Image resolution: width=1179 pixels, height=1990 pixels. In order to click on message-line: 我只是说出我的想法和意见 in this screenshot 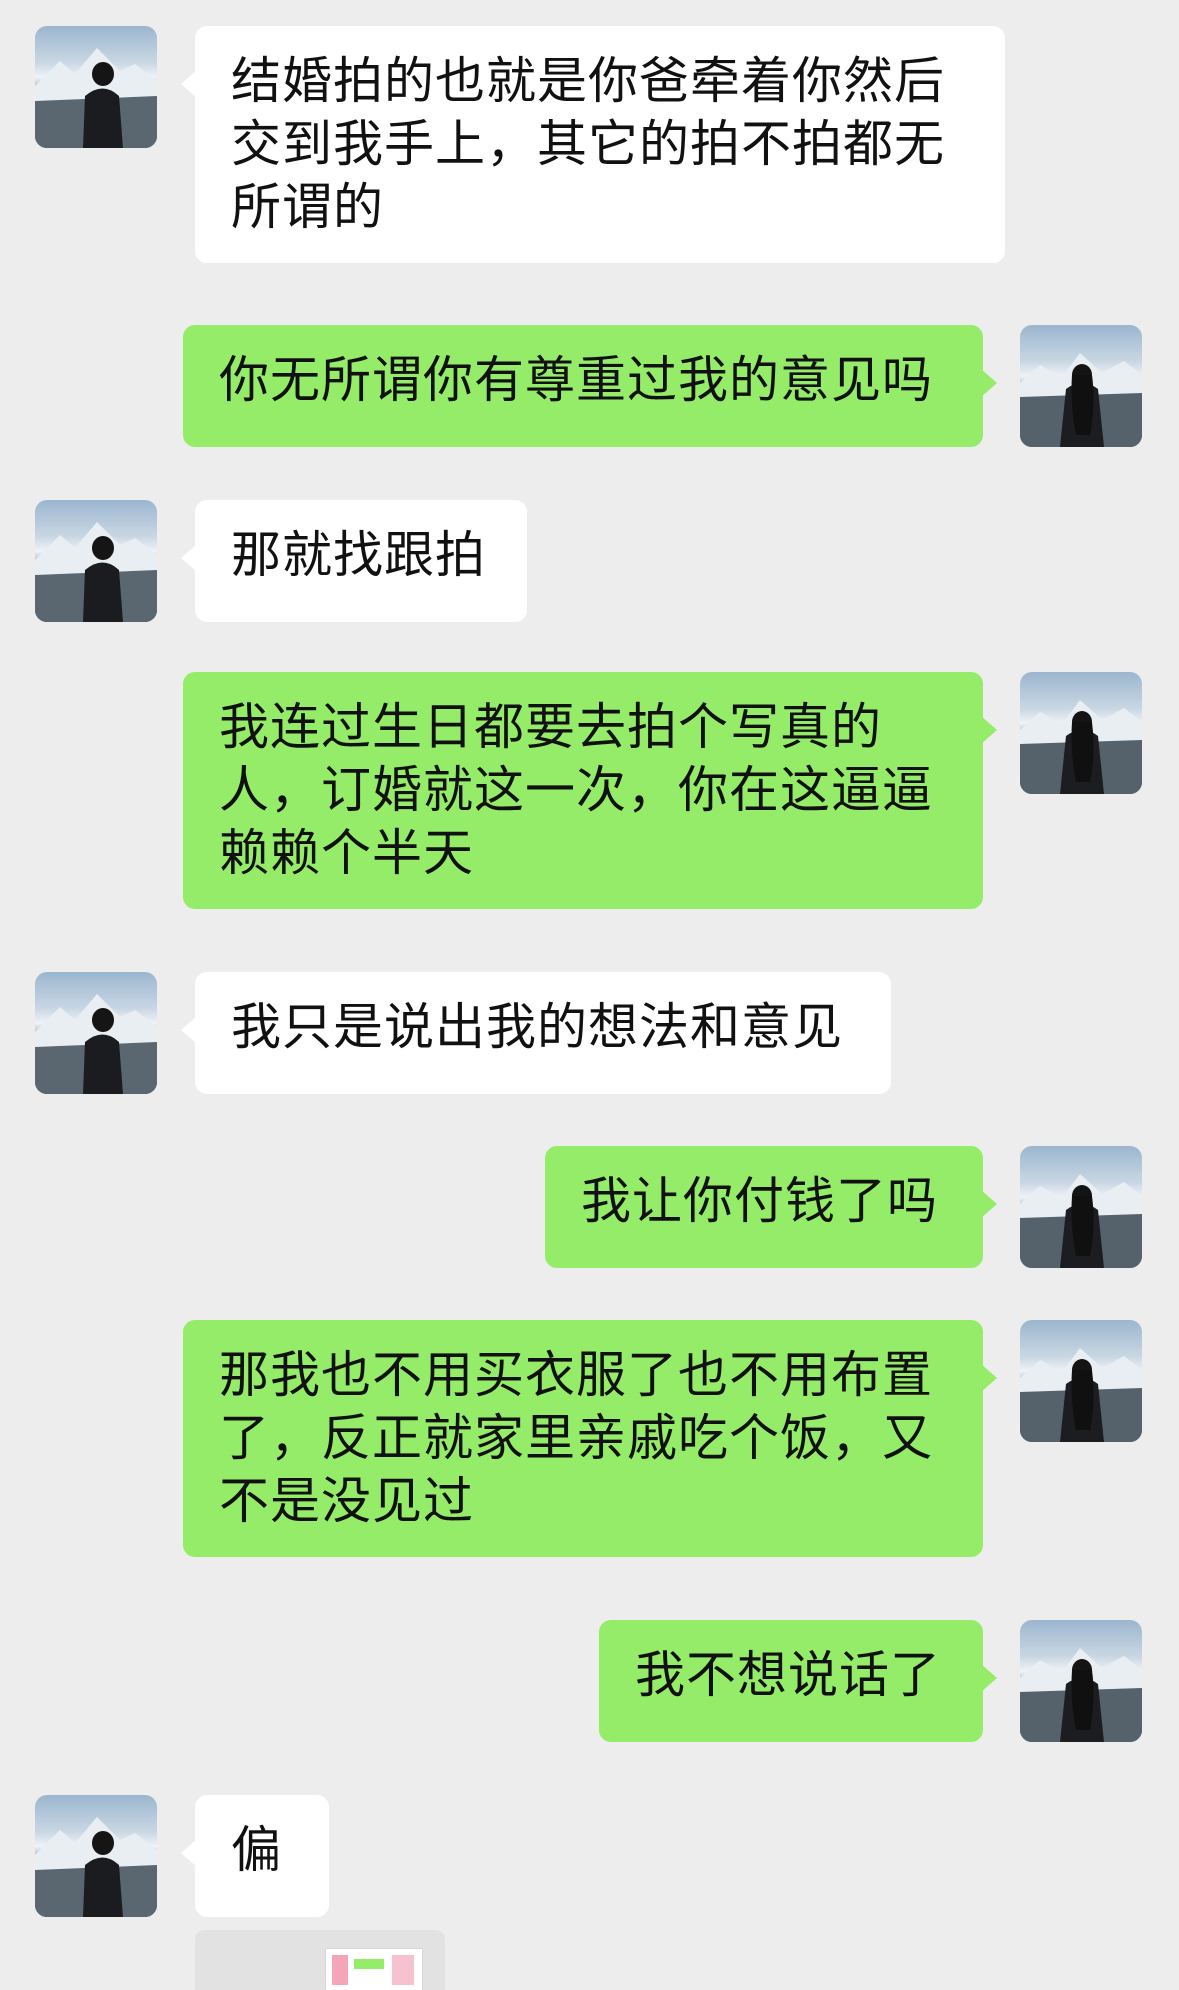, I will do `click(537, 1027)`.